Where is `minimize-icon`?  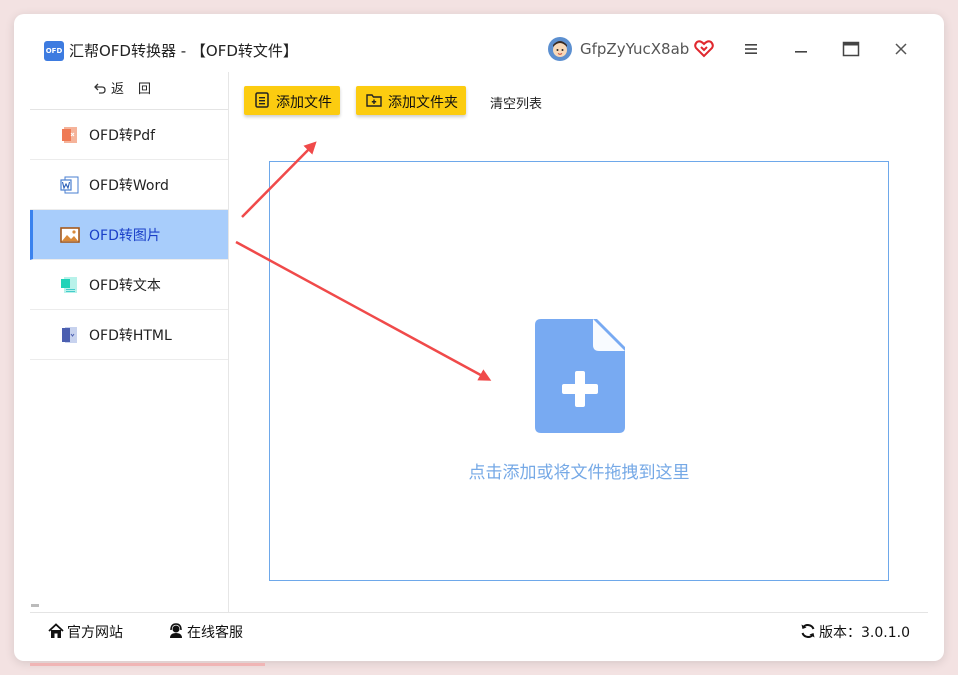 minimize-icon is located at coordinates (801, 49).